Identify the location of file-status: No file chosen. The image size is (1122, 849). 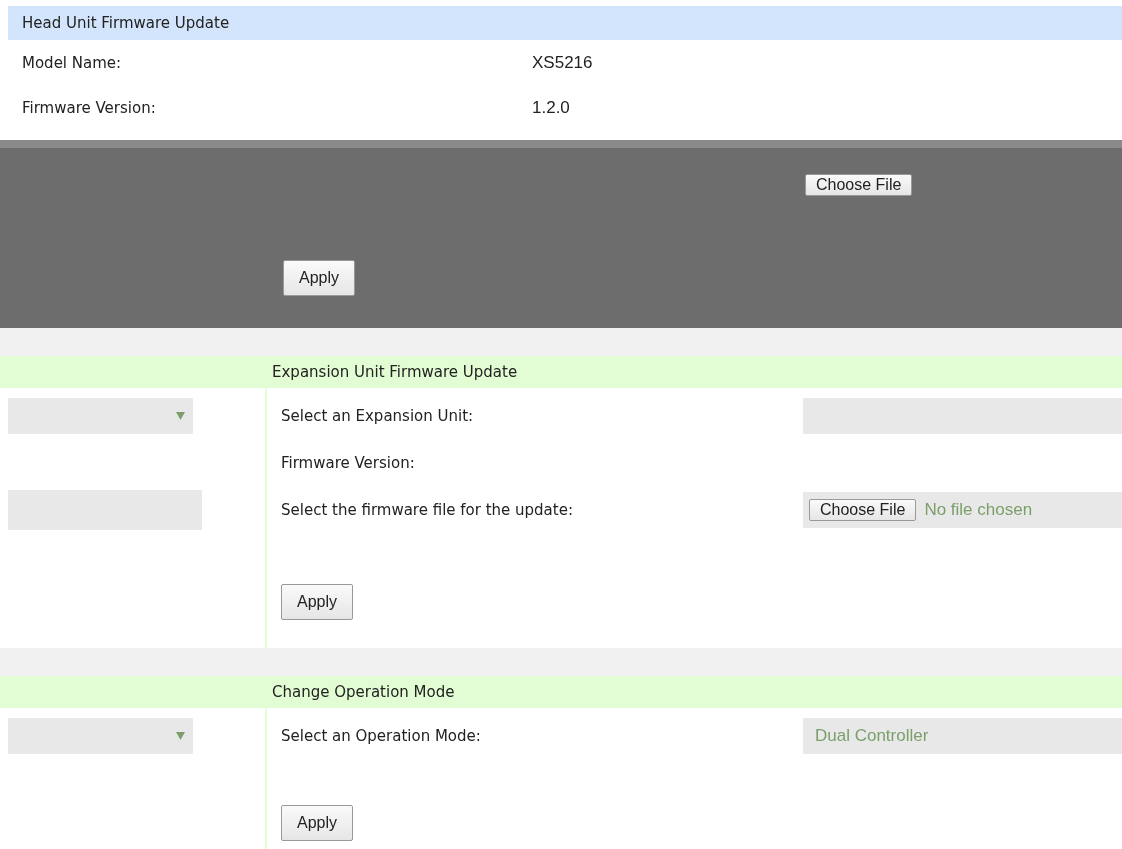
(978, 509).